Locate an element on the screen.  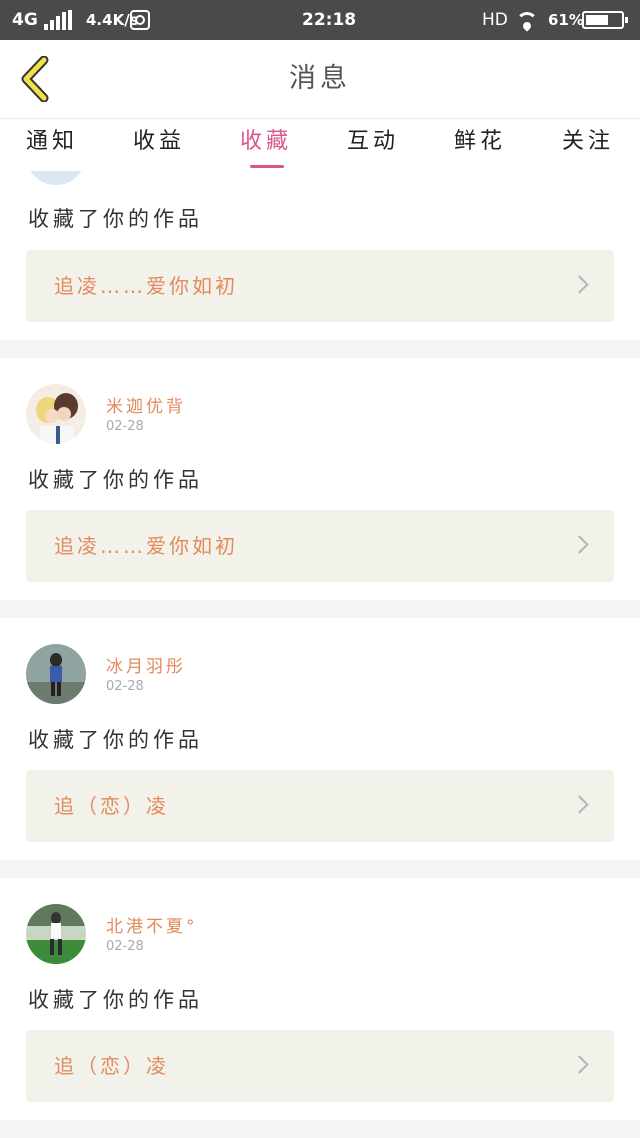
header: 消息 is located at coordinates (320, 79).